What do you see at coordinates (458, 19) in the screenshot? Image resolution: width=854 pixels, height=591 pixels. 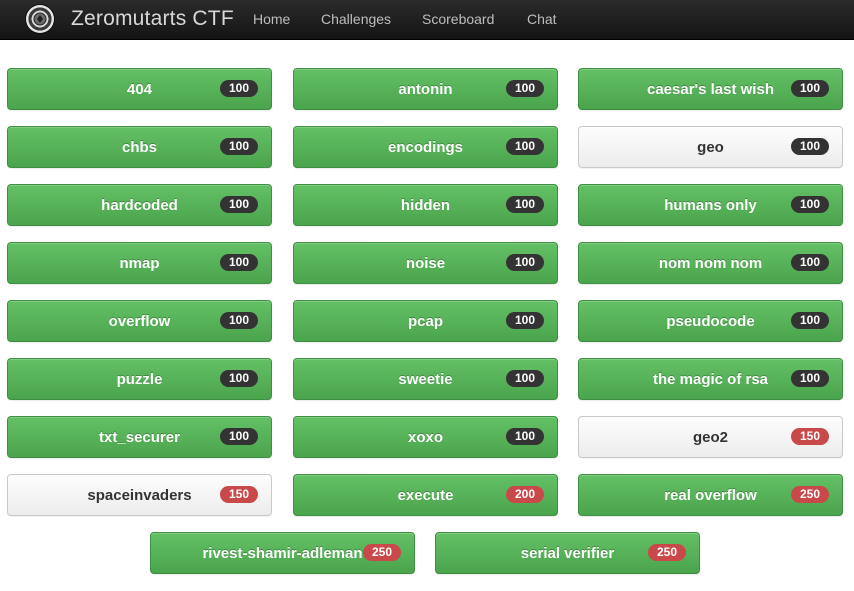 I see `nav-scoreboard-link: Scoreboard` at bounding box center [458, 19].